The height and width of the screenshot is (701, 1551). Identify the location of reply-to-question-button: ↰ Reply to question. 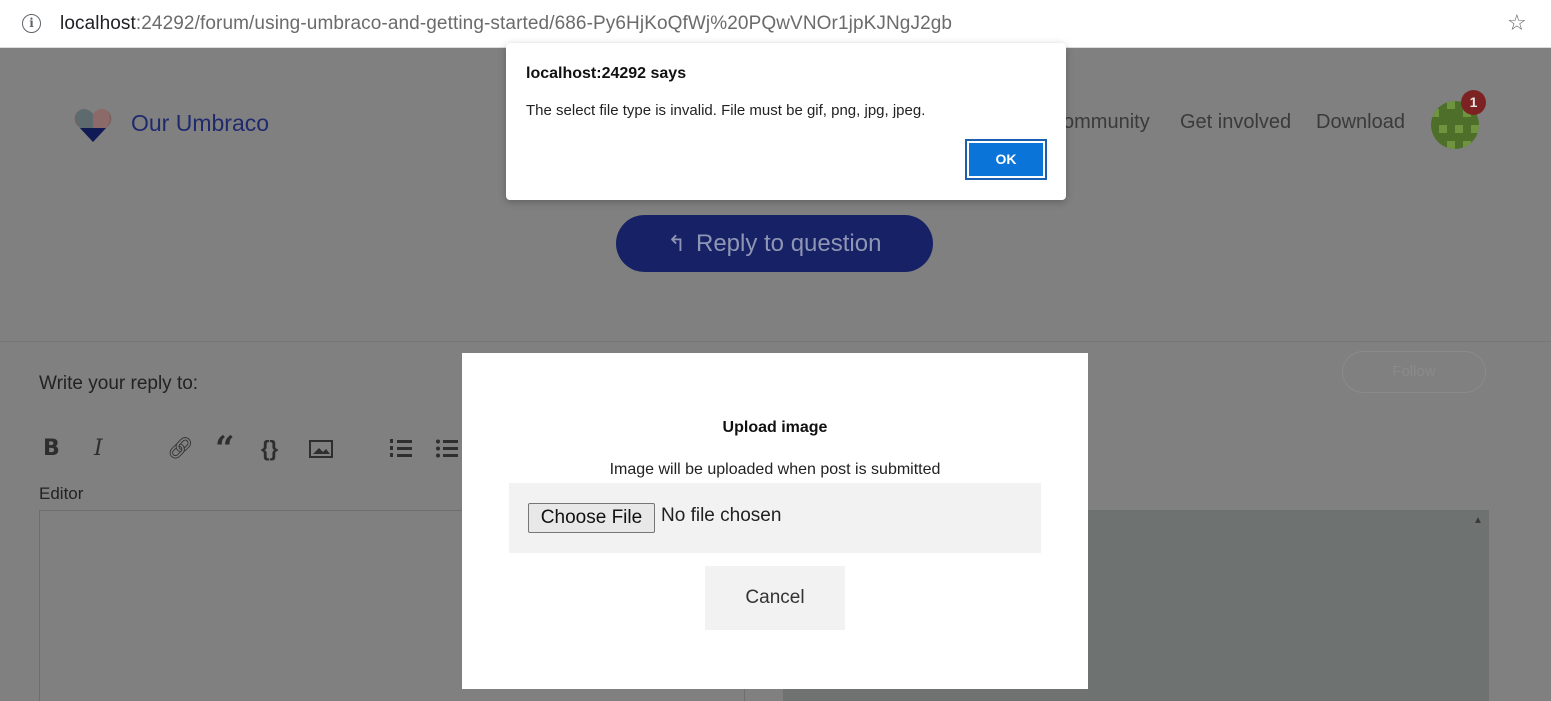
(774, 243).